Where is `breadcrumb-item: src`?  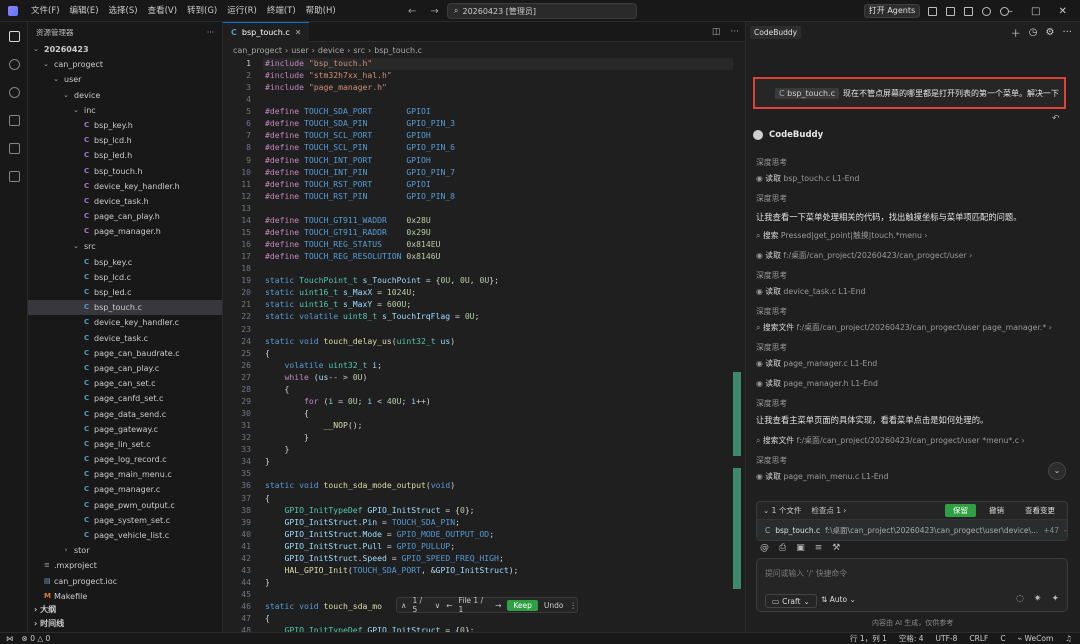
breadcrumb-item: src is located at coordinates (359, 50).